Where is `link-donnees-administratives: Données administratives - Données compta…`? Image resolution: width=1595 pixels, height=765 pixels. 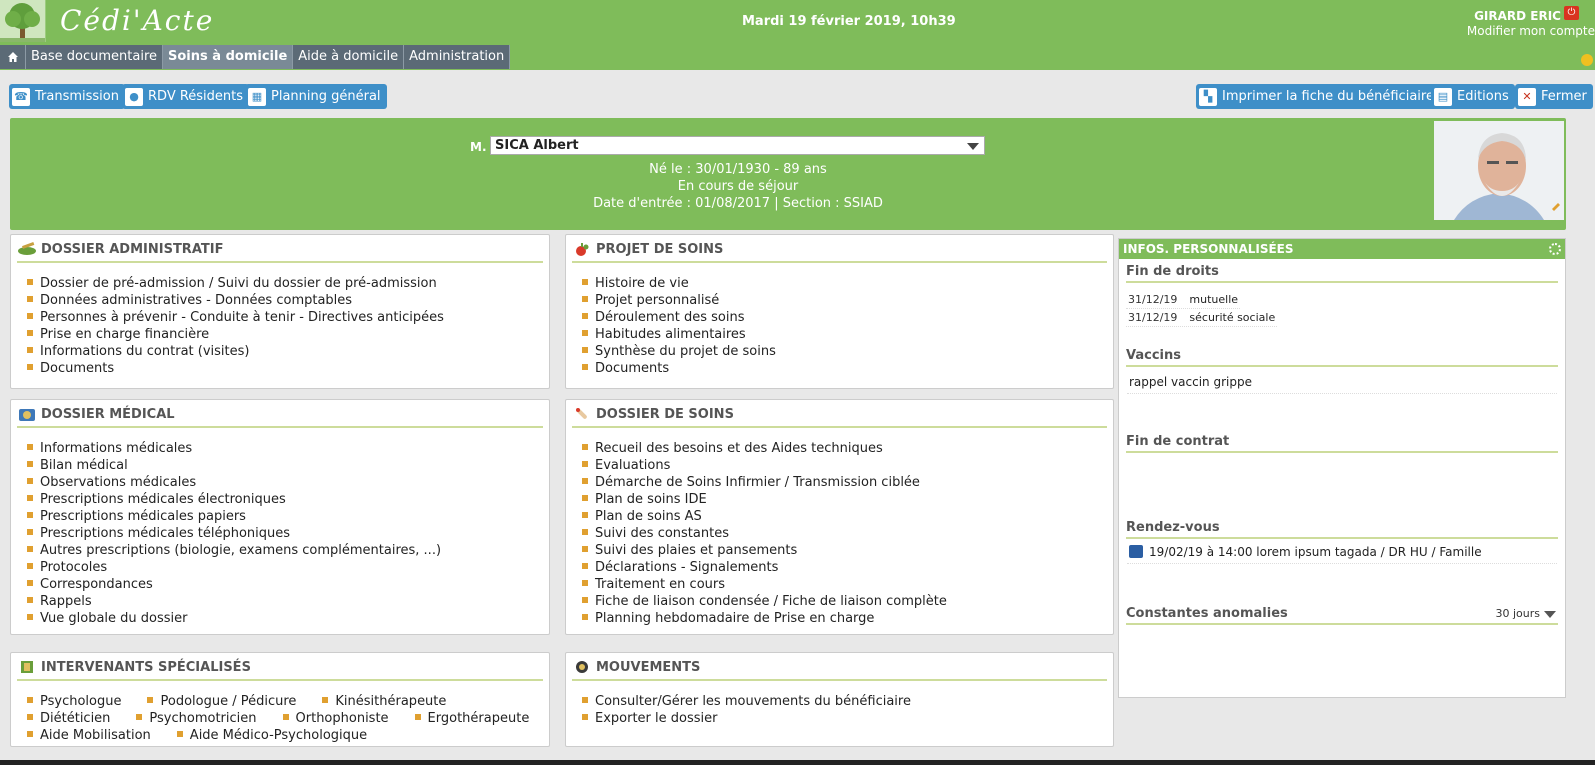 link-donnees-administratives: Données administratives - Données compta… is located at coordinates (235, 300).